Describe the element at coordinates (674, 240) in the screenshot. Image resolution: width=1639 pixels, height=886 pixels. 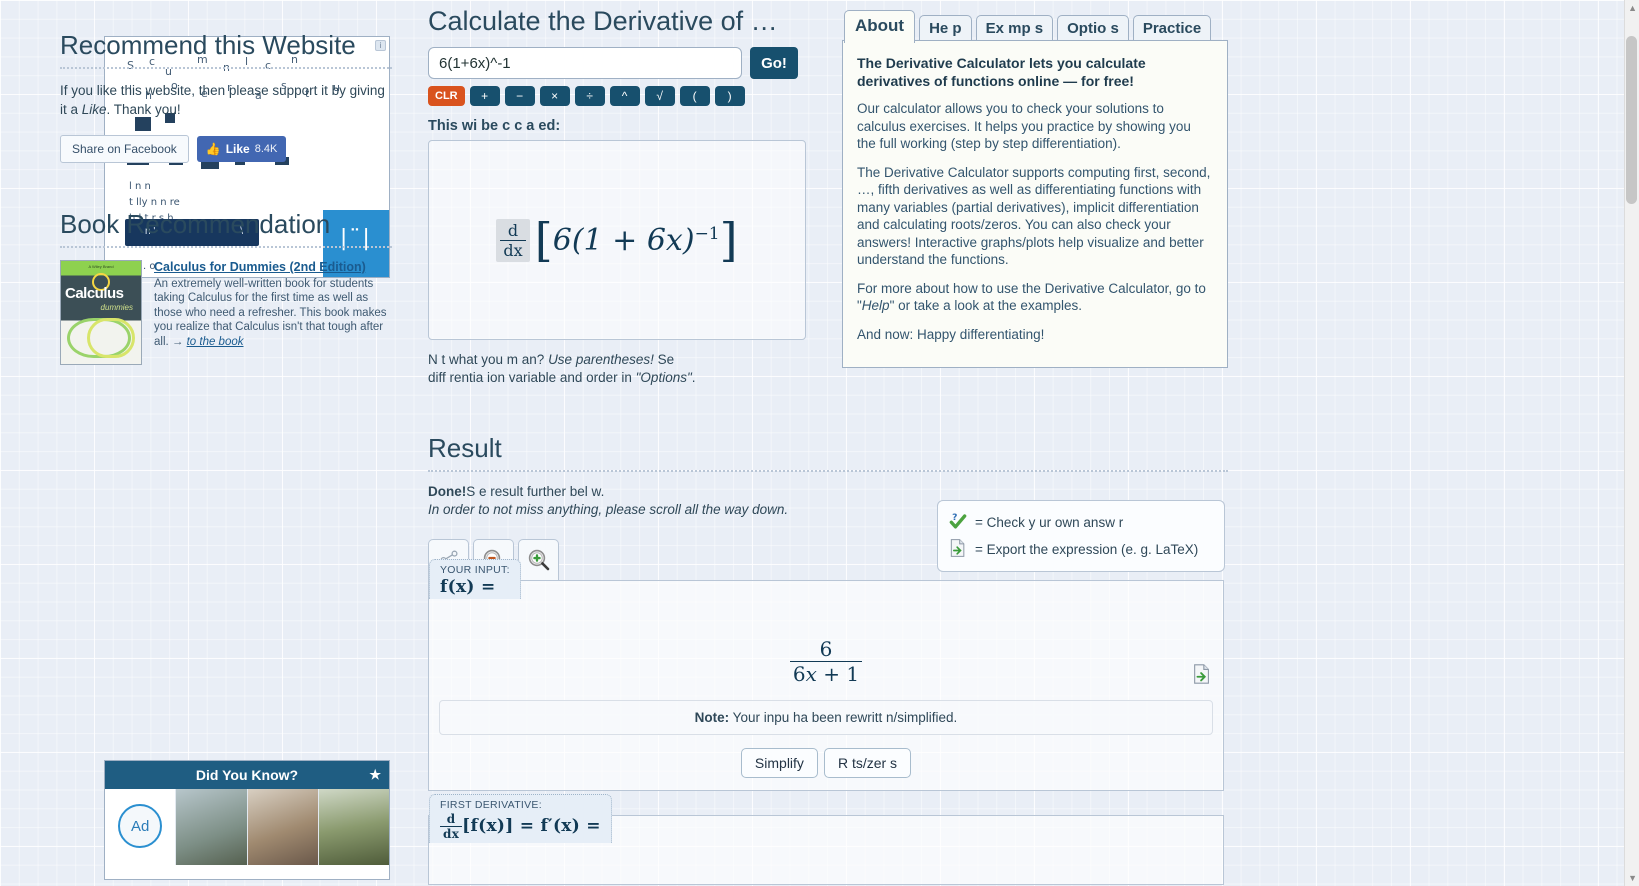
I see `preview-expr-var: x` at that location.